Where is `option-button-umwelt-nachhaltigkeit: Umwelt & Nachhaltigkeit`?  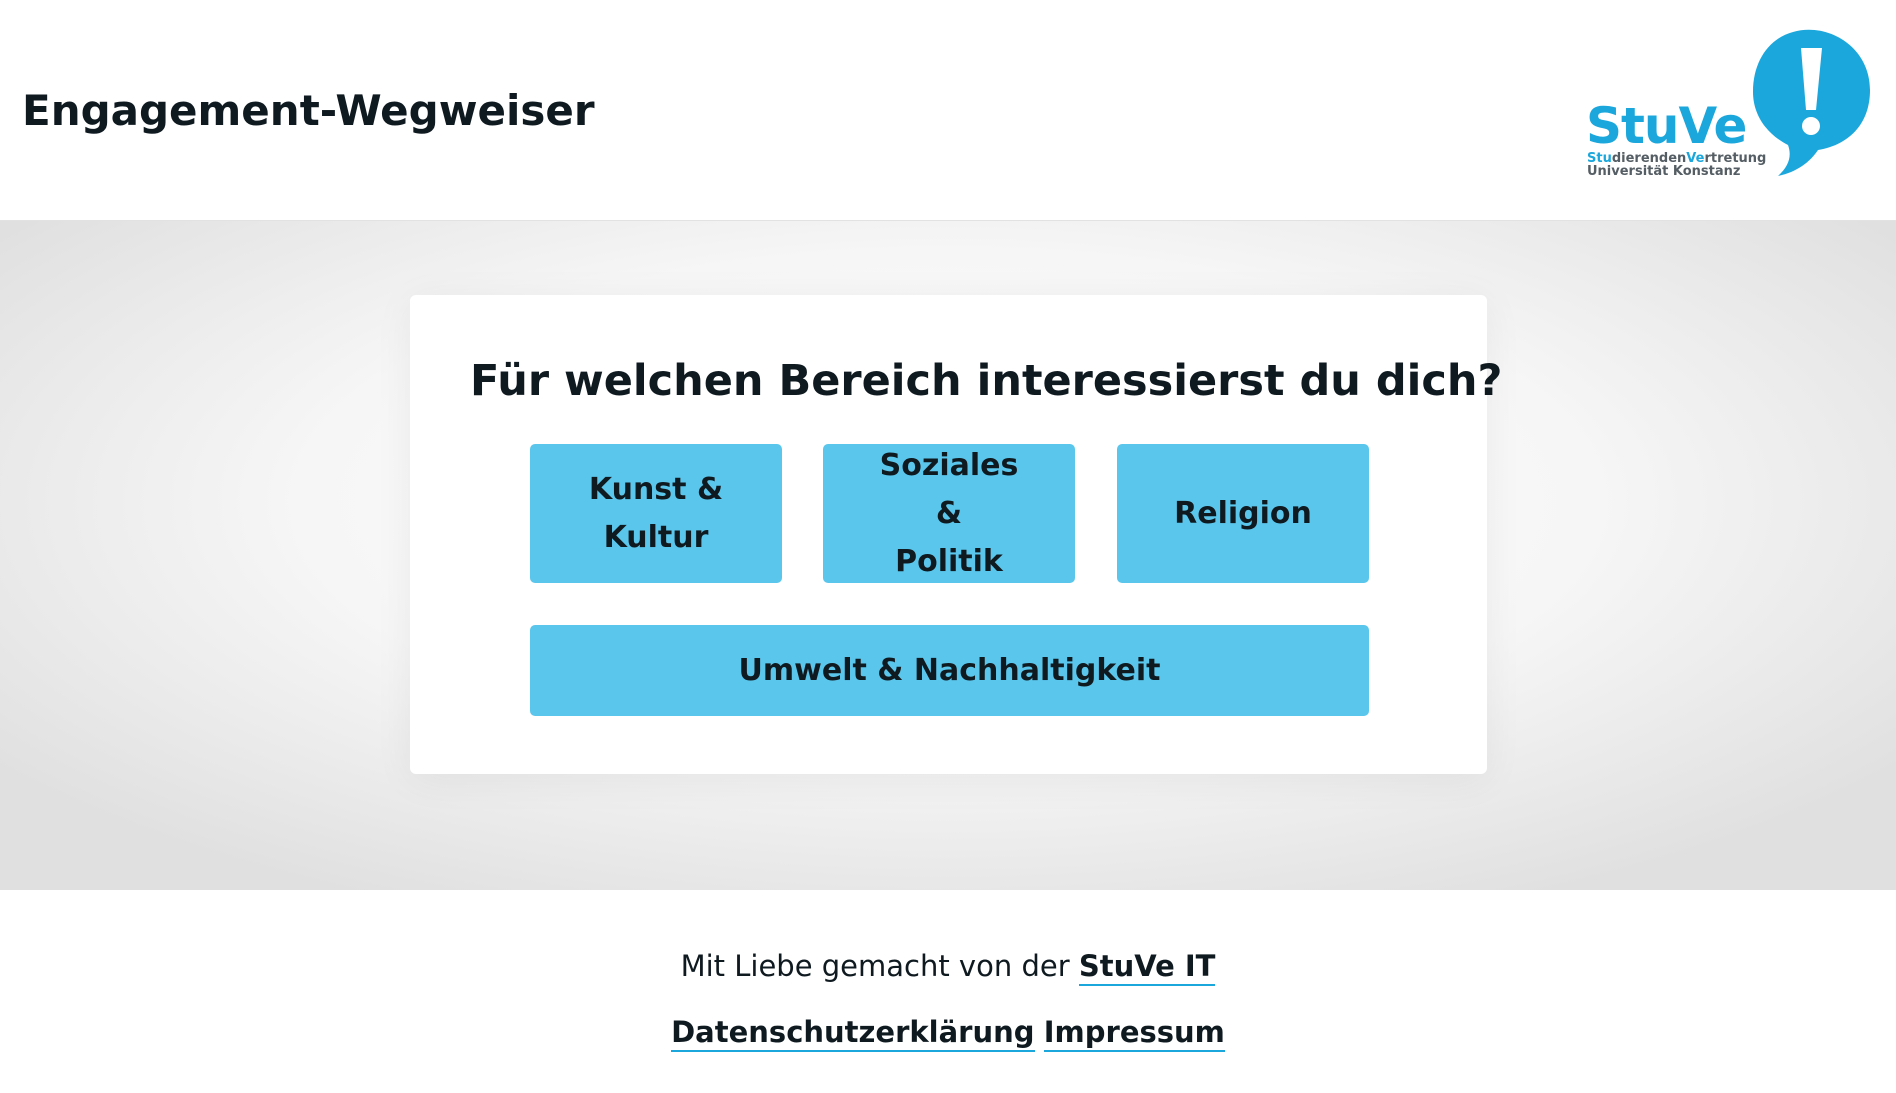 option-button-umwelt-nachhaltigkeit: Umwelt & Nachhaltigkeit is located at coordinates (949, 670).